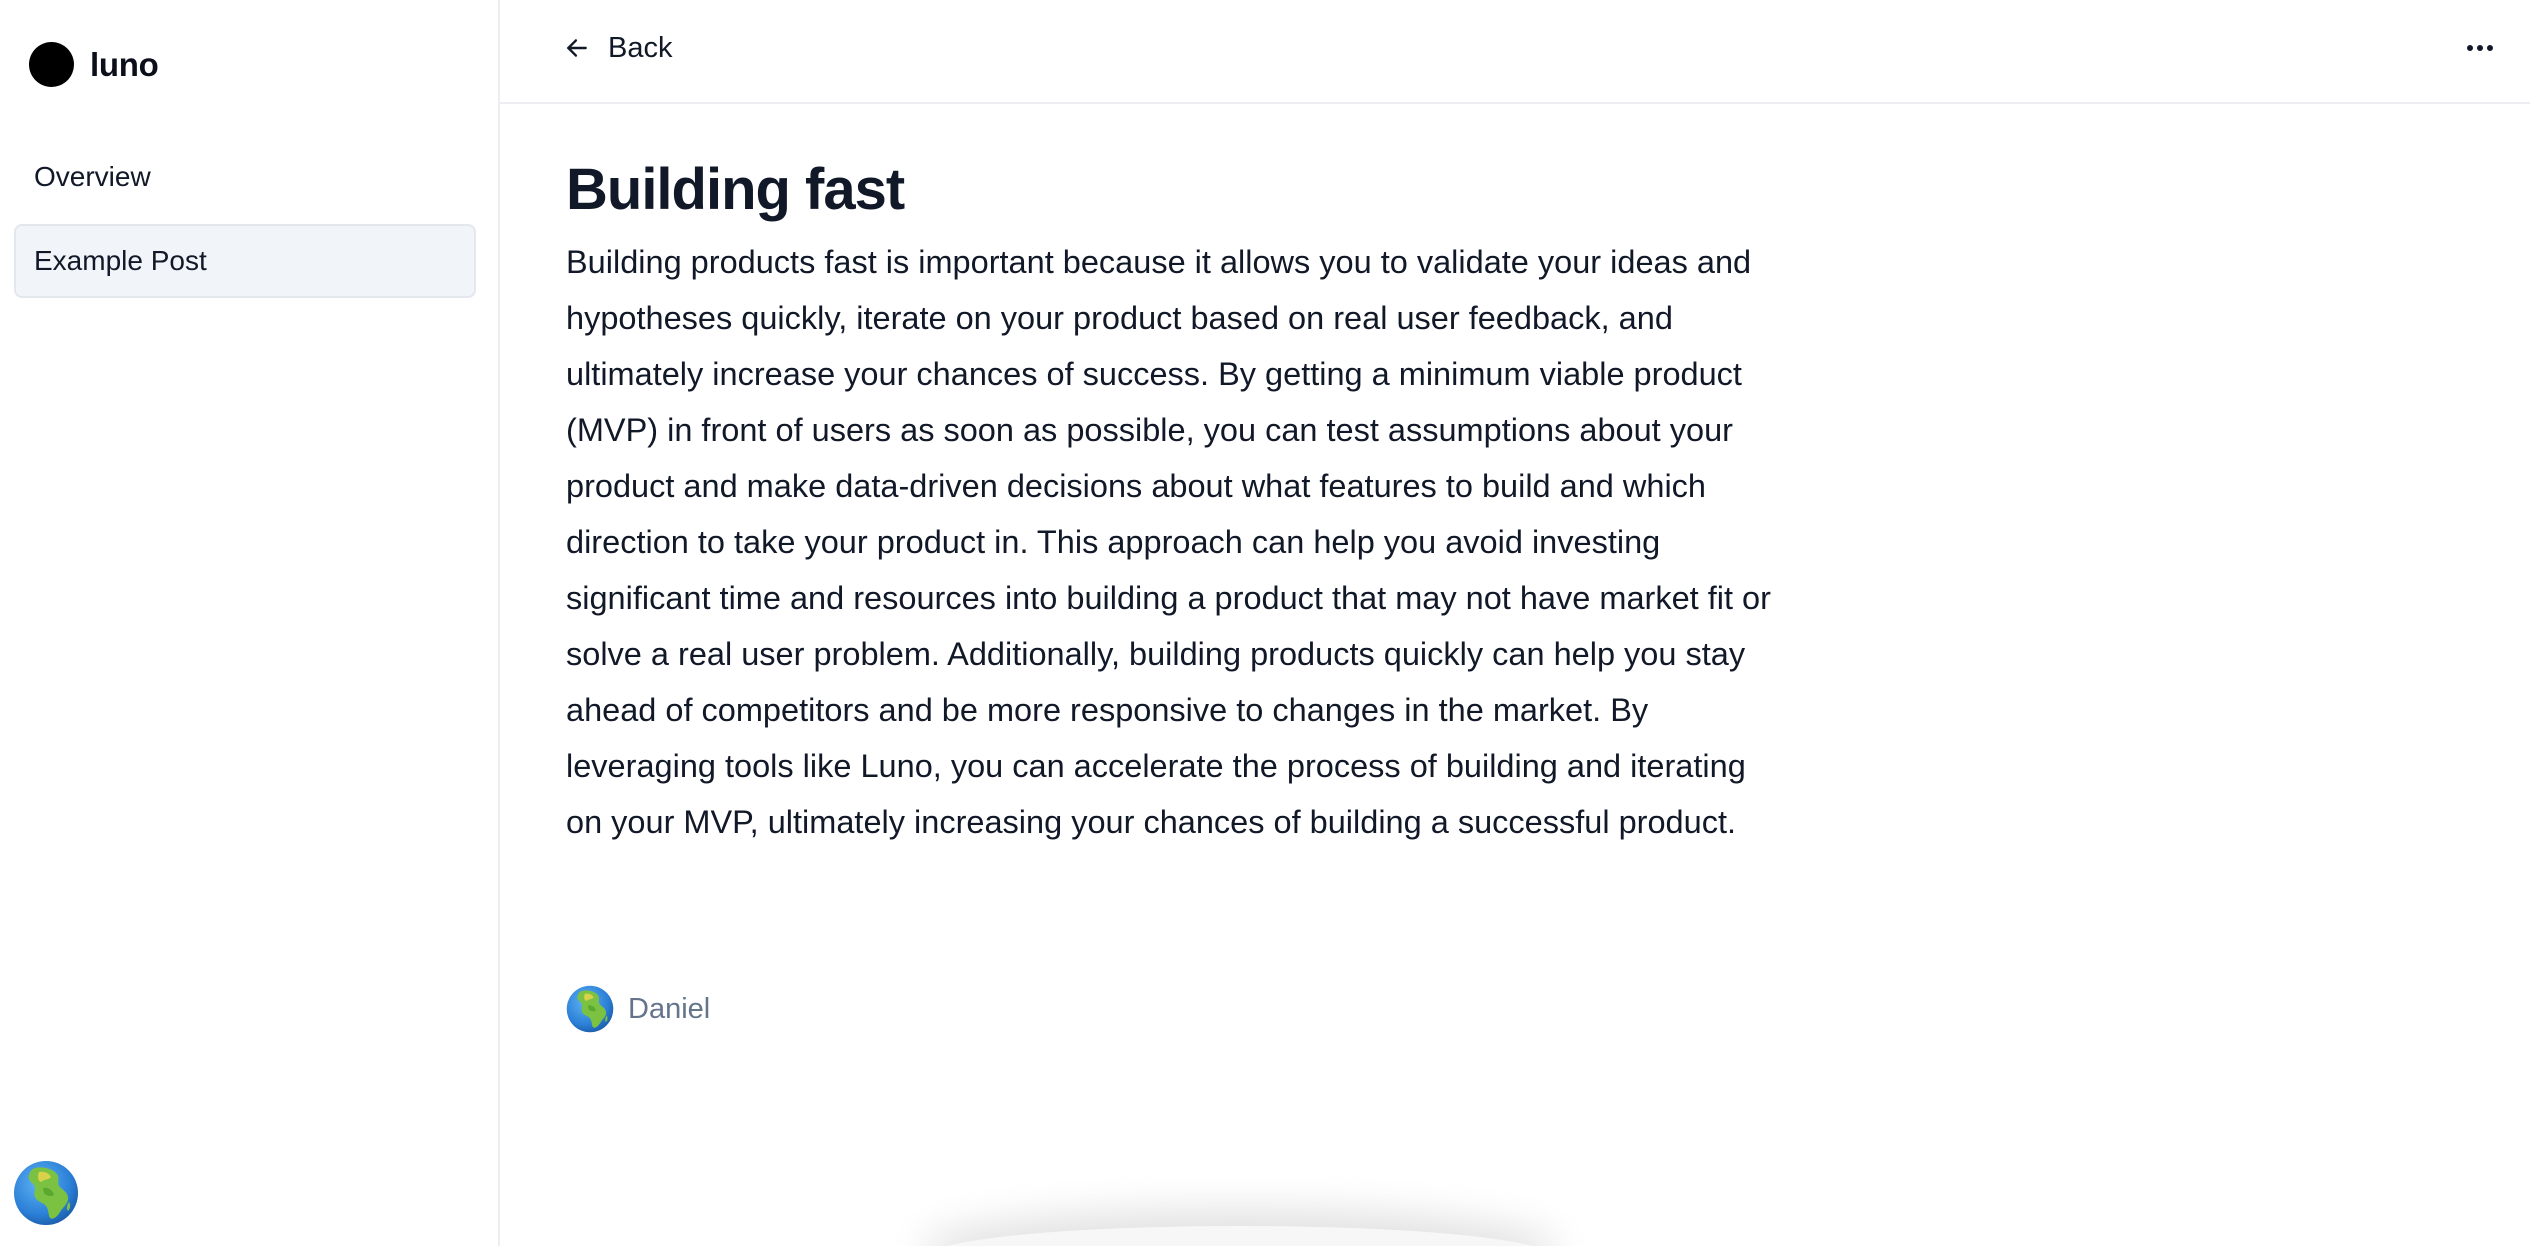  What do you see at coordinates (640, 47) in the screenshot?
I see `back-label: Back` at bounding box center [640, 47].